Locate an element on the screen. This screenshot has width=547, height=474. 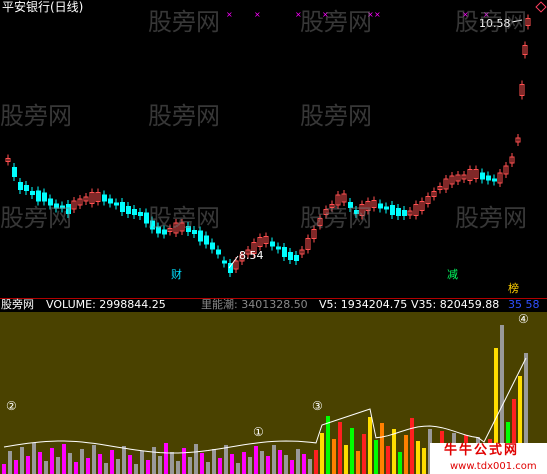
energy-tide-value: 里能潮: 3401328.50 is located at coordinates (254, 304).